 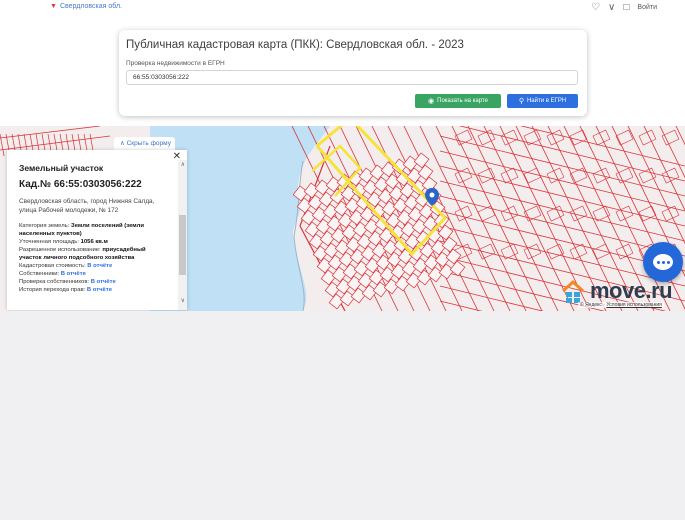 I want to click on scroll-down-icon: ∨, so click(x=183, y=300).